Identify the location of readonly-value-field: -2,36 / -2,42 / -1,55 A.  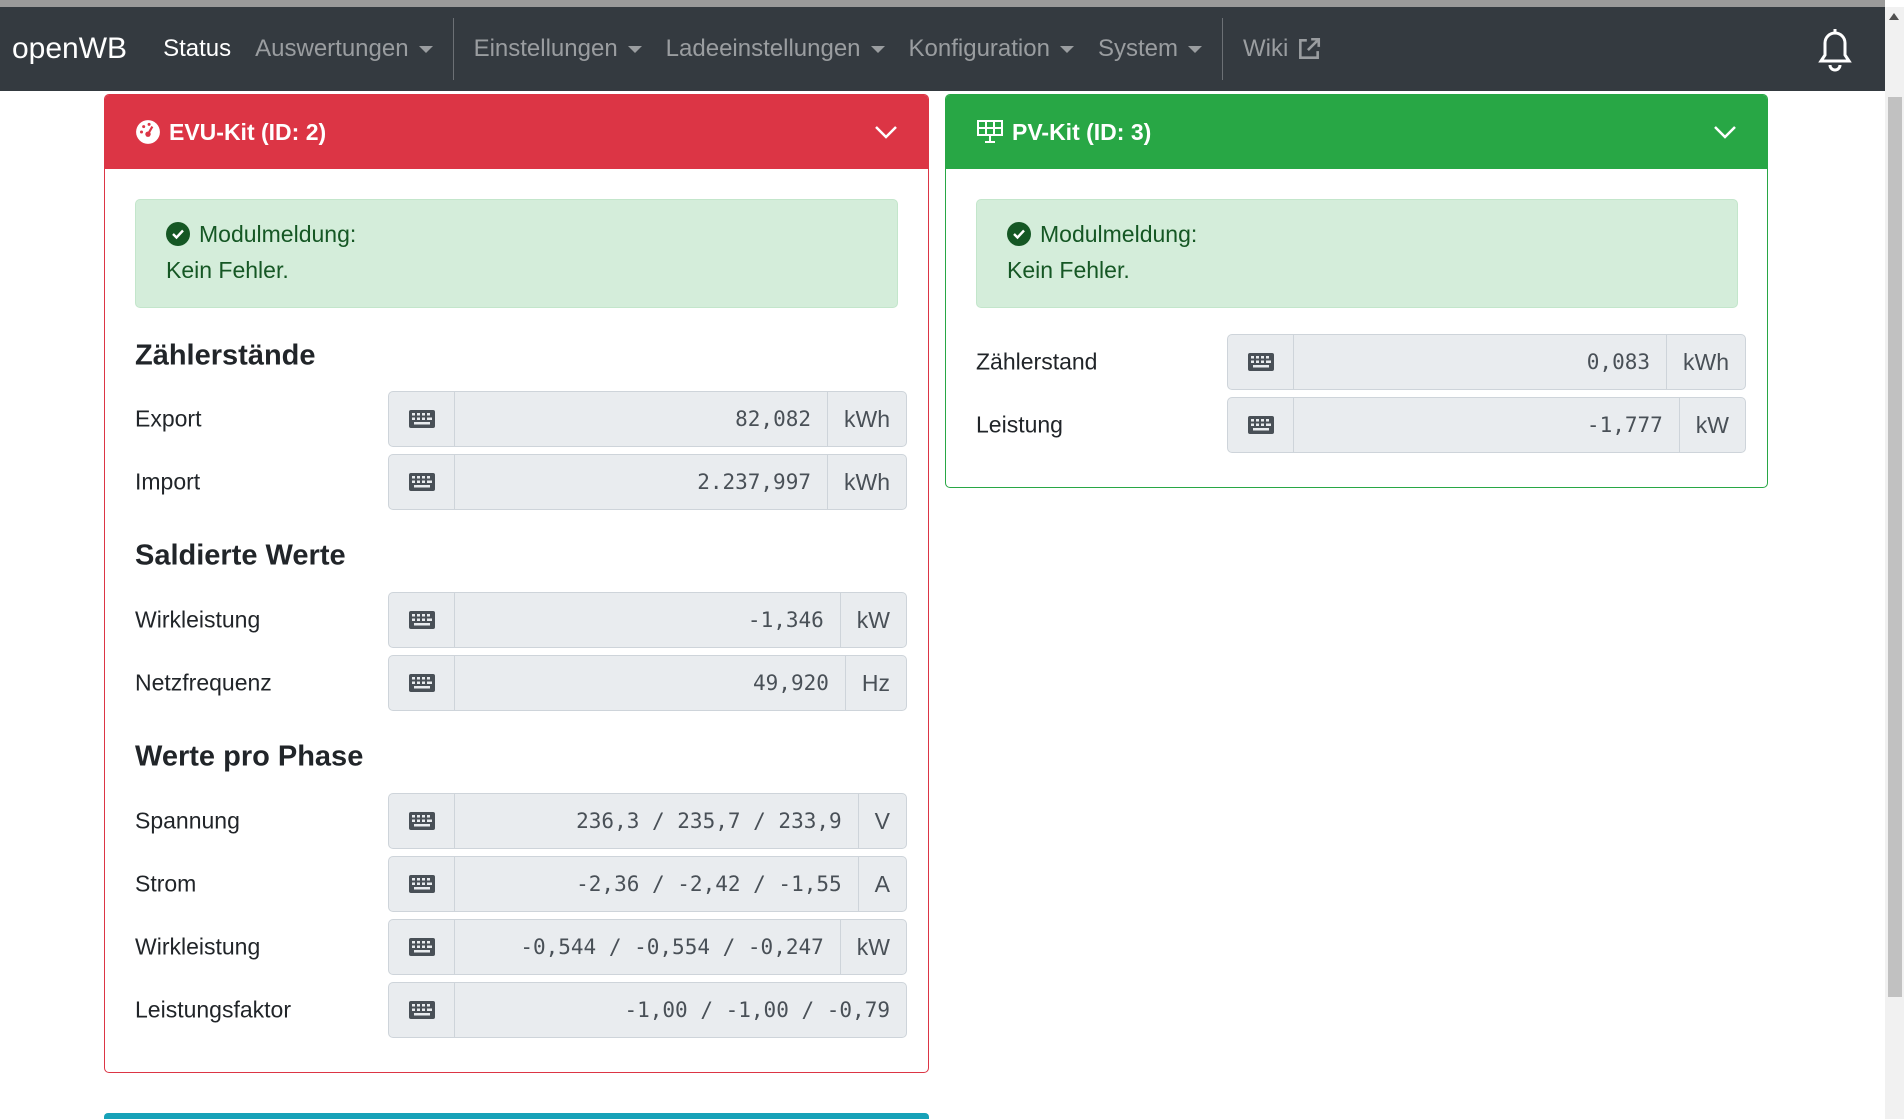
(647, 884).